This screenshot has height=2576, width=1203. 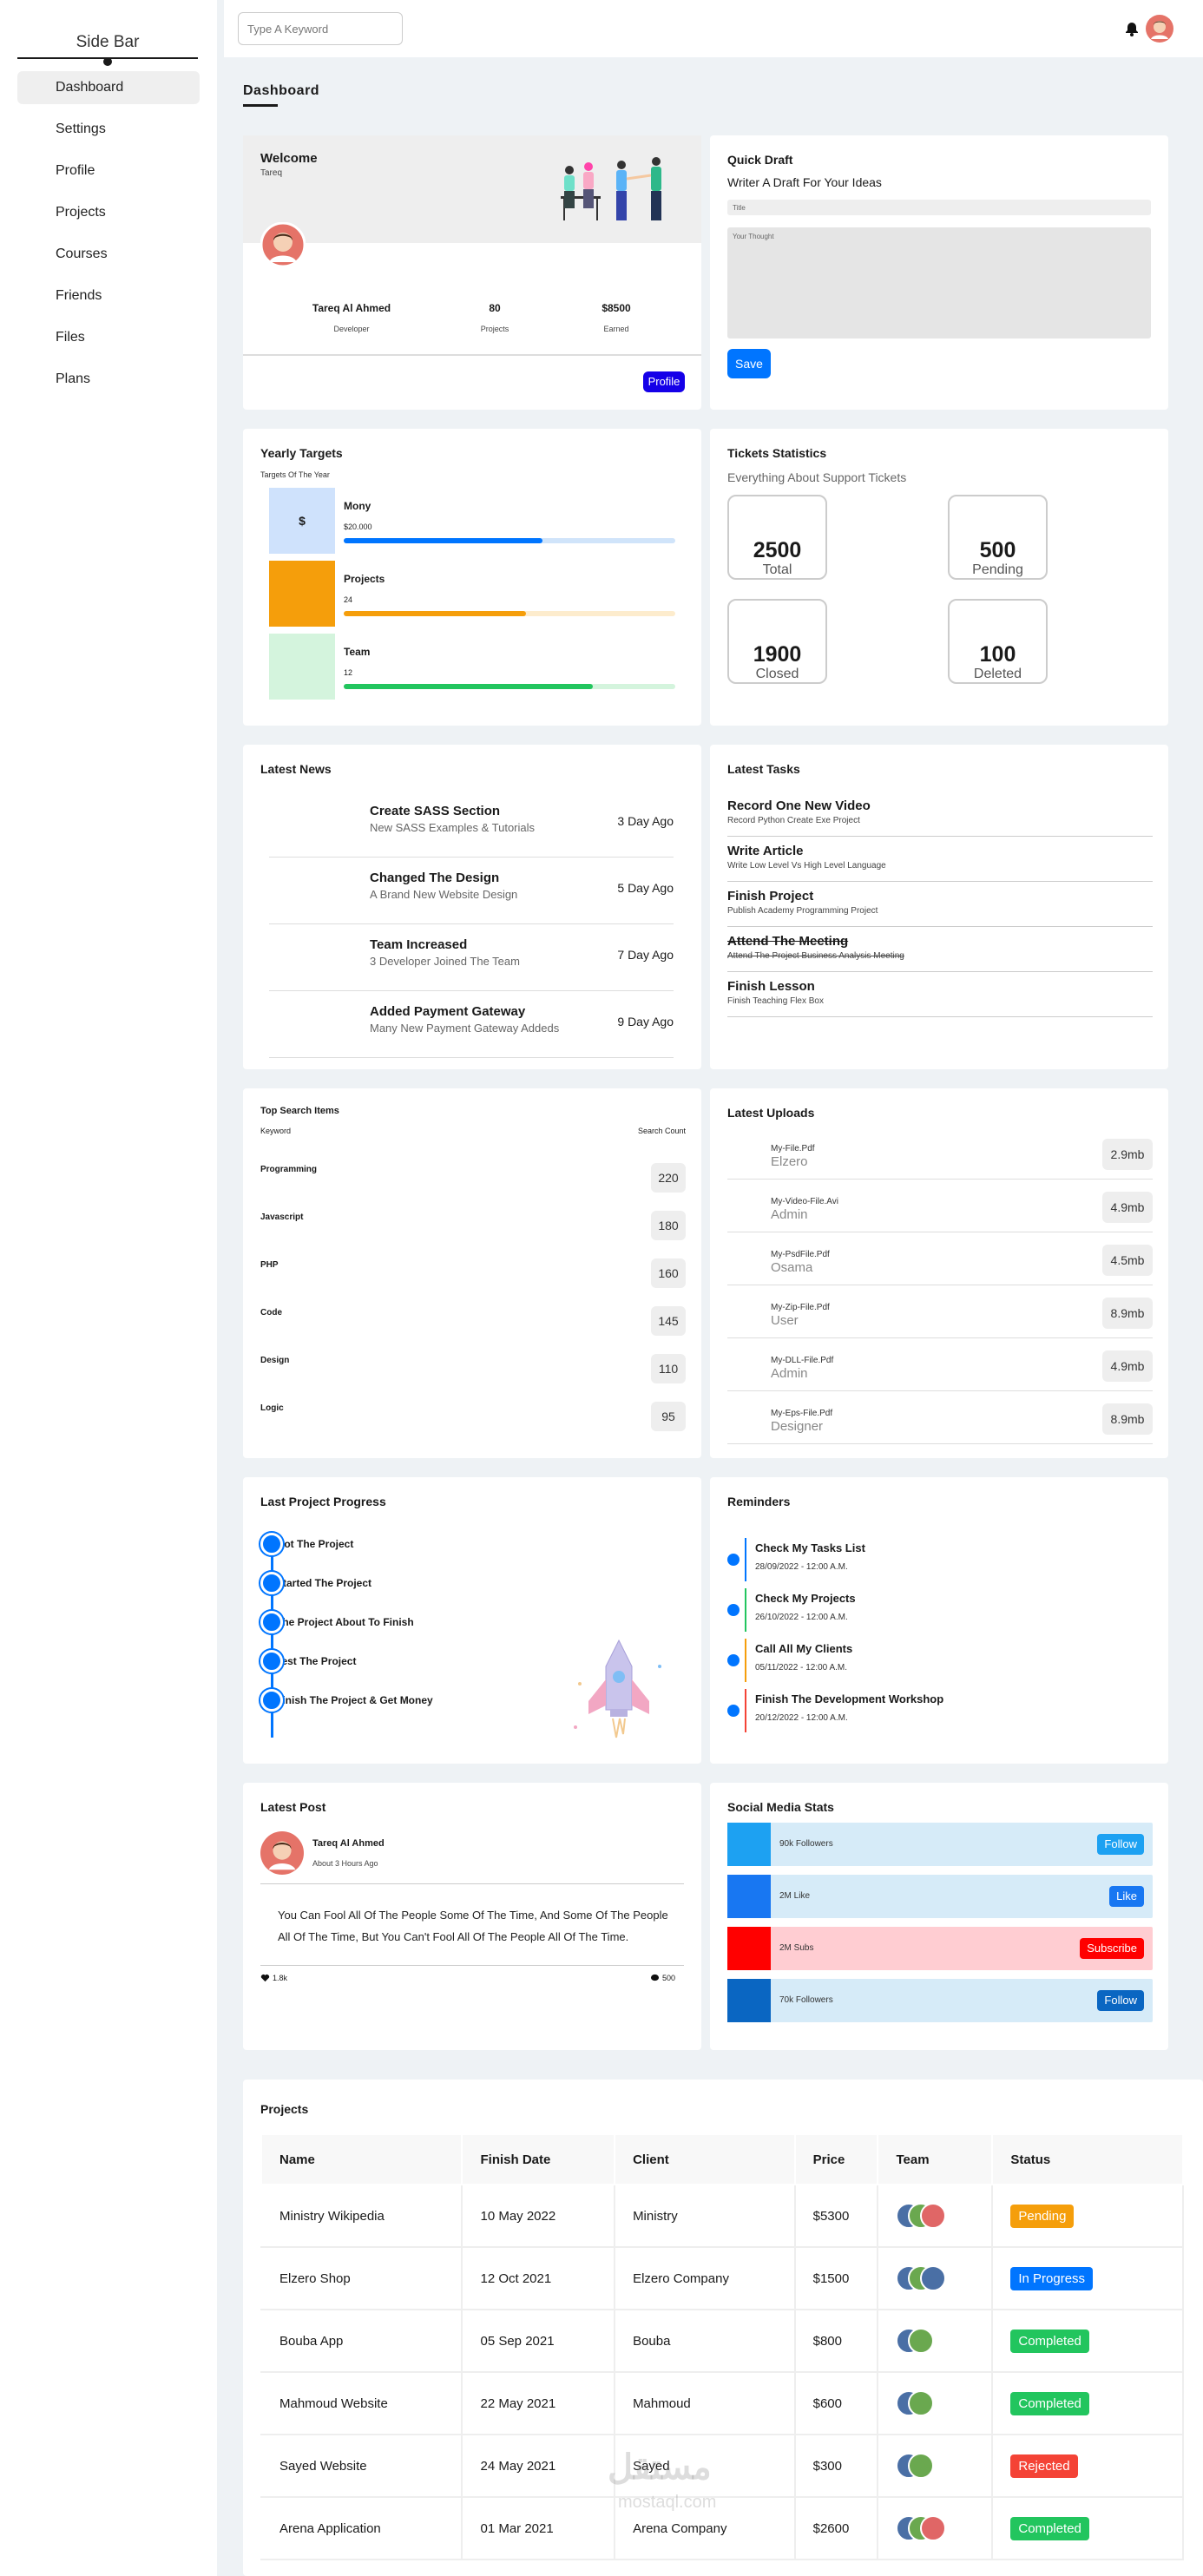 What do you see at coordinates (1126, 1896) in the screenshot?
I see `social-action-button: Like` at bounding box center [1126, 1896].